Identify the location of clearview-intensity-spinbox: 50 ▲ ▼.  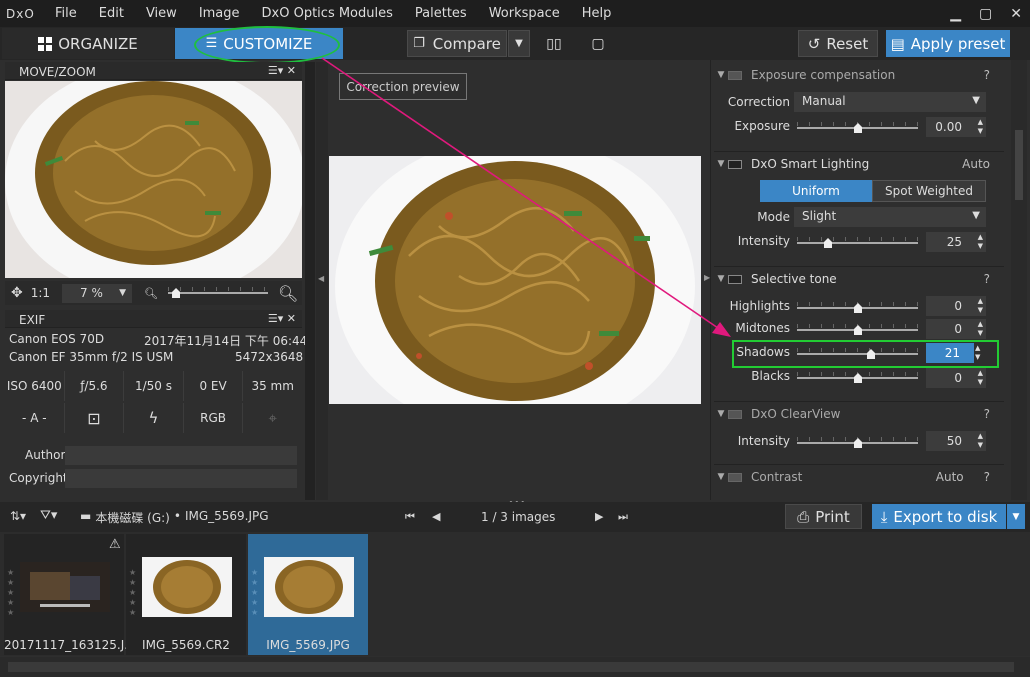
(956, 441).